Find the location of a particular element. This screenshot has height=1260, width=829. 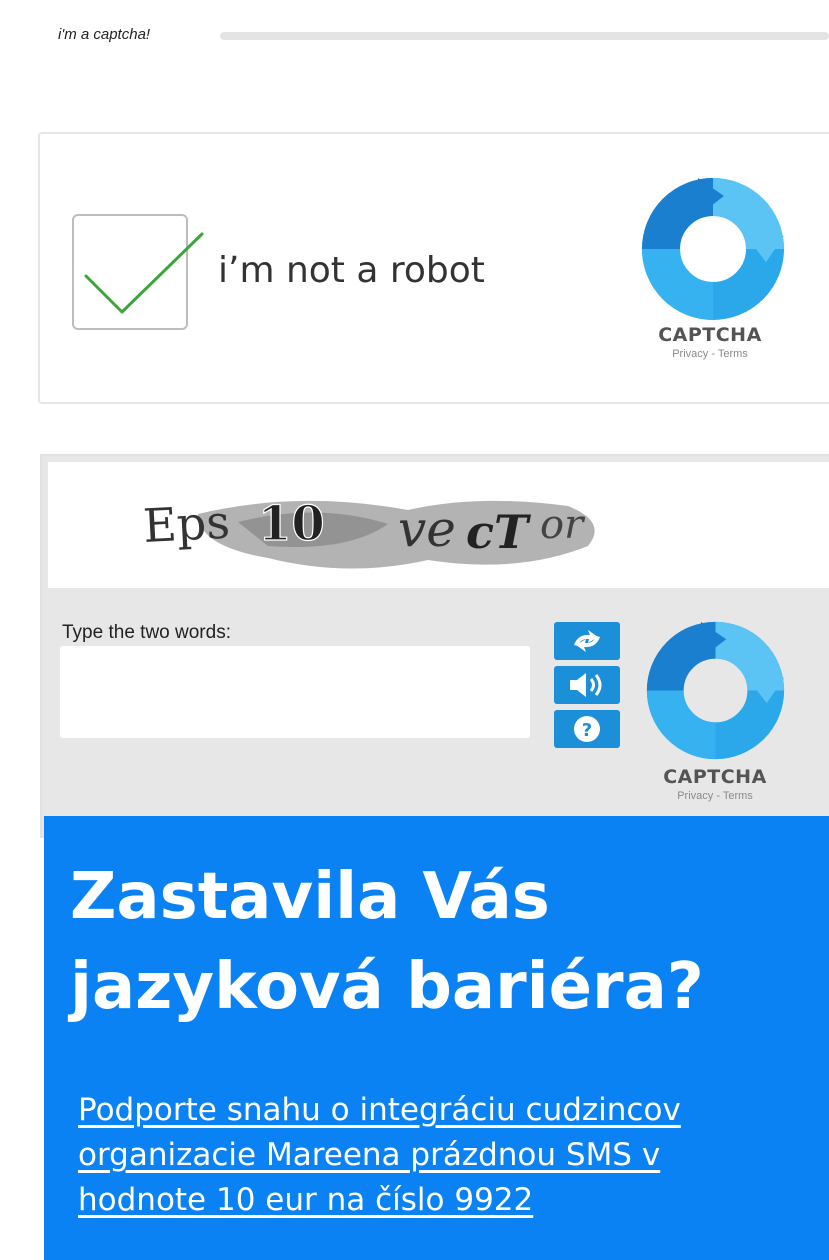

audio-captcha-button is located at coordinates (587, 685).